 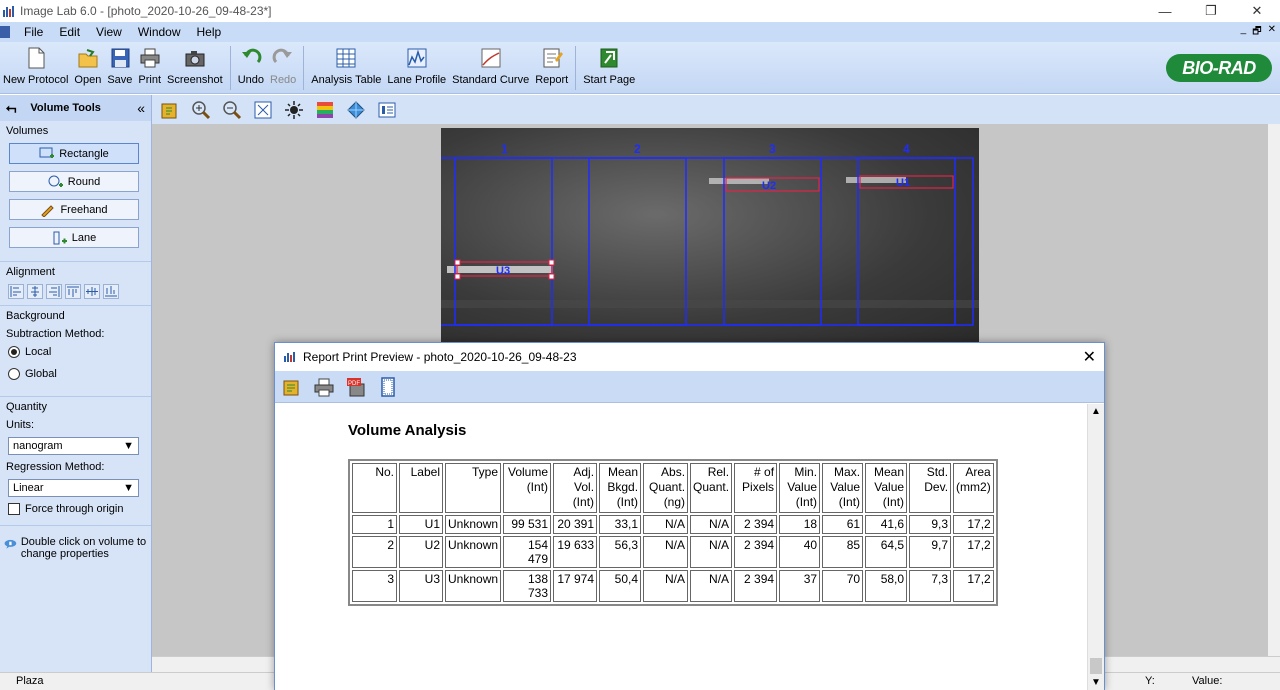 I want to click on report-button: Report, so click(x=551, y=67).